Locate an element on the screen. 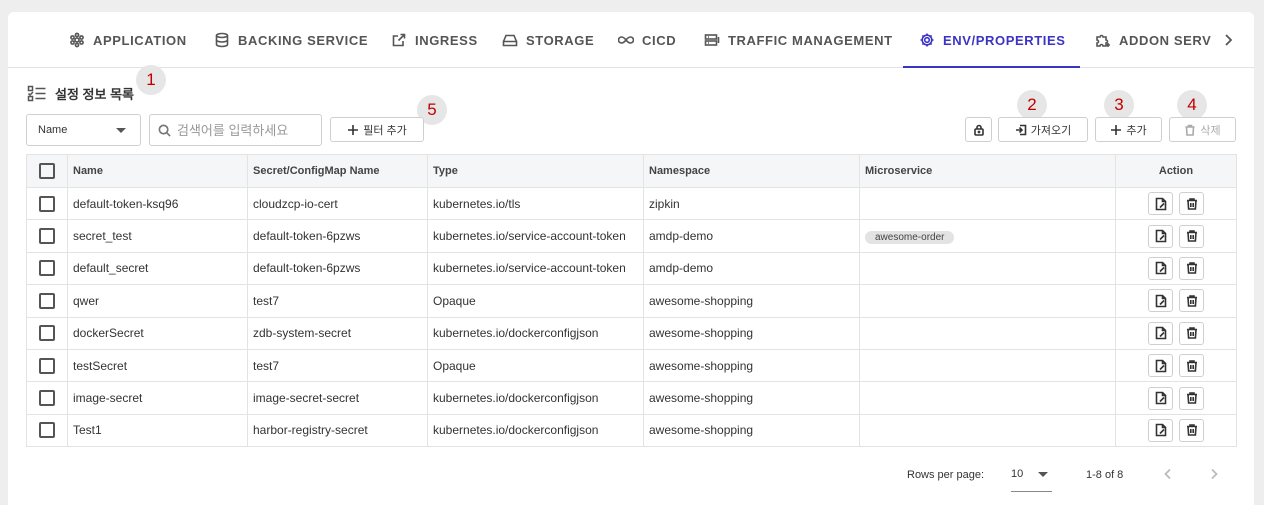 This screenshot has height=505, width=1264. tab-scroll-right-button is located at coordinates (1228, 40).